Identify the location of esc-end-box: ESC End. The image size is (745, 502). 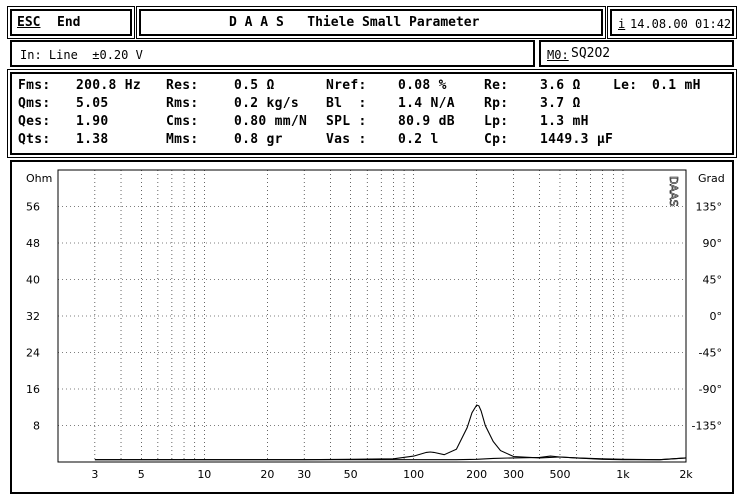
(71, 22).